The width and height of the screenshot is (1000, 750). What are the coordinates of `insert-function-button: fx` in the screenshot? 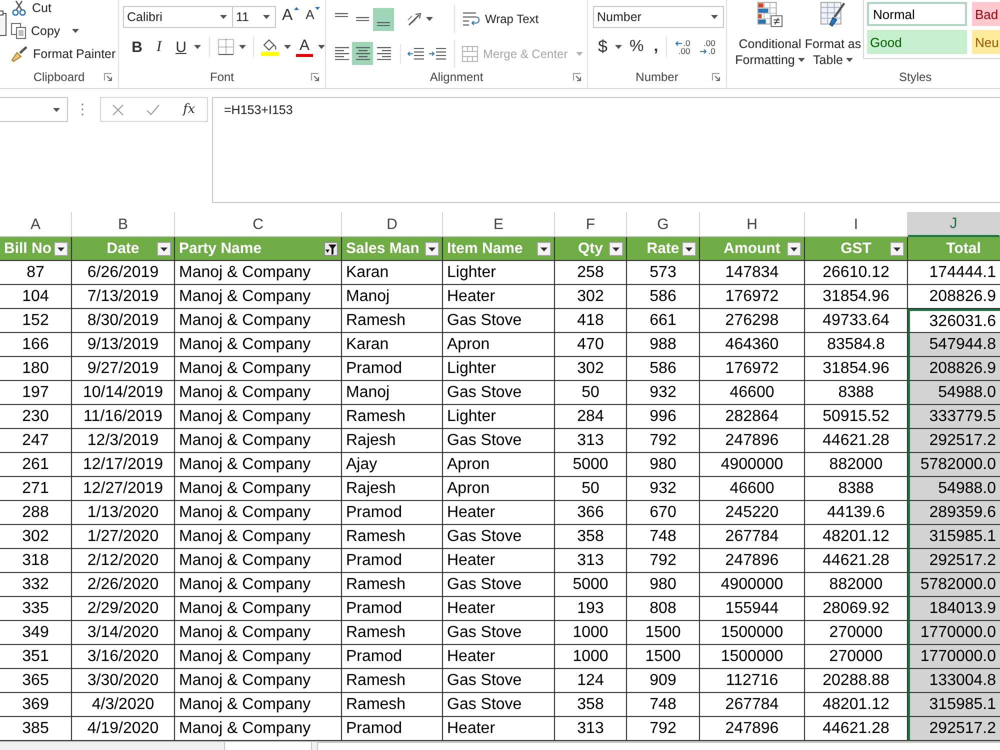 It's located at (189, 109).